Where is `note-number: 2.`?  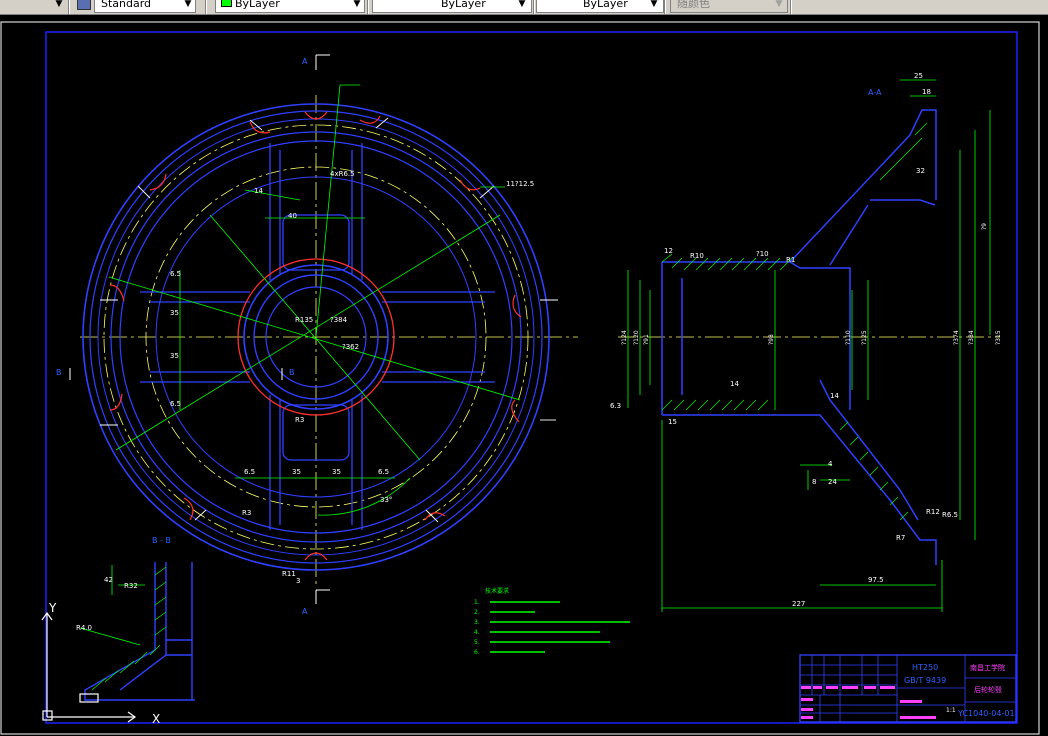 note-number: 2. is located at coordinates (477, 612).